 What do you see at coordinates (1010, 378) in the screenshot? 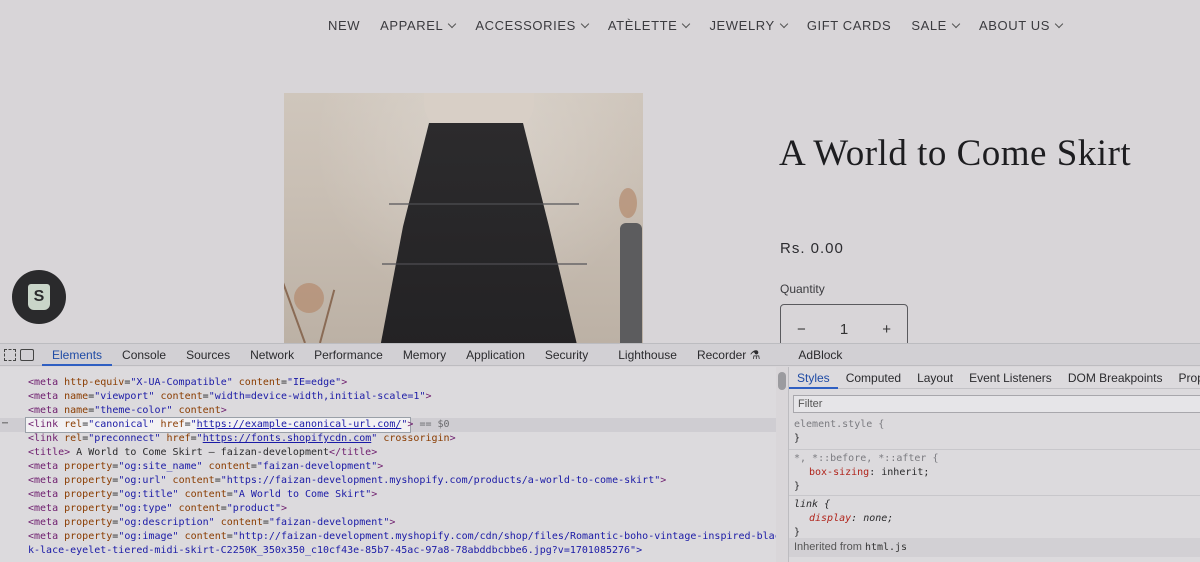
I see `tab-event-listeners: Event Listeners` at bounding box center [1010, 378].